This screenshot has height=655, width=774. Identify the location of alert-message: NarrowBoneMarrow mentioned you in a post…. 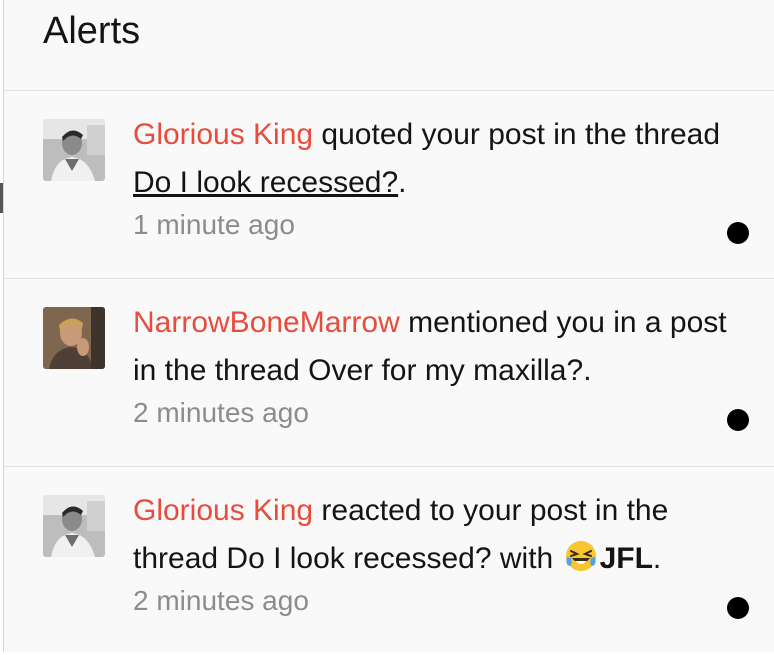
(443, 347).